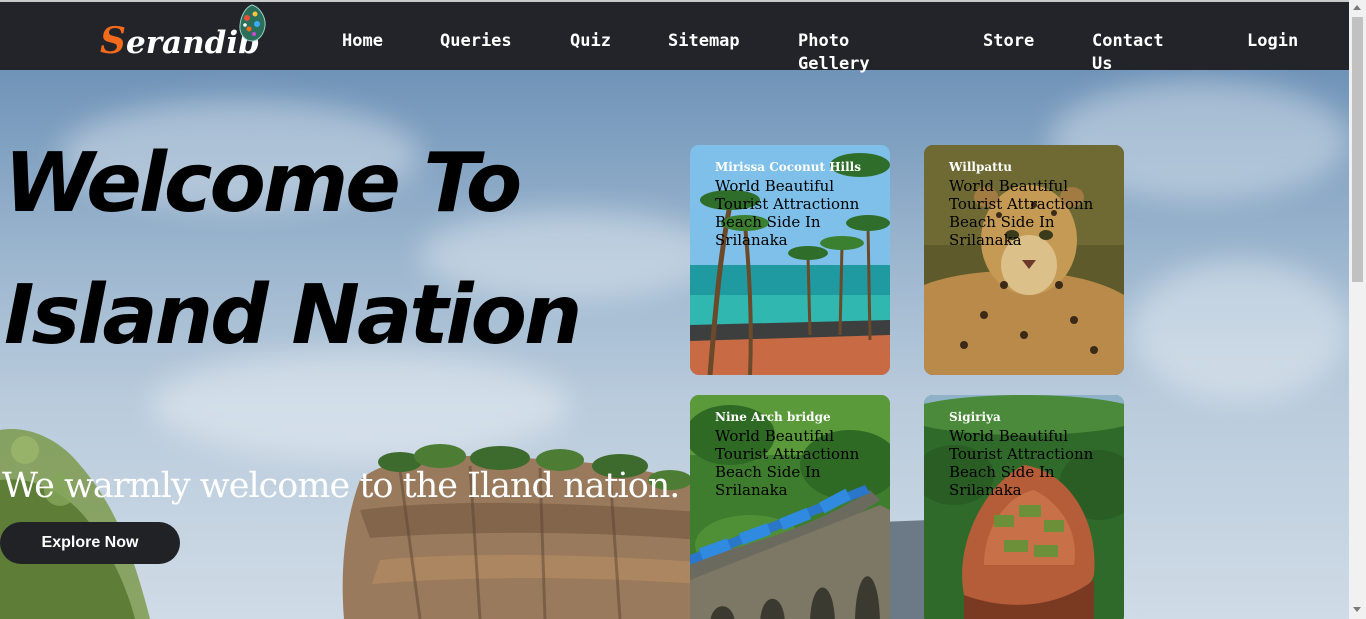  What do you see at coordinates (773, 417) in the screenshot?
I see `card-title: Nine Arch bridge` at bounding box center [773, 417].